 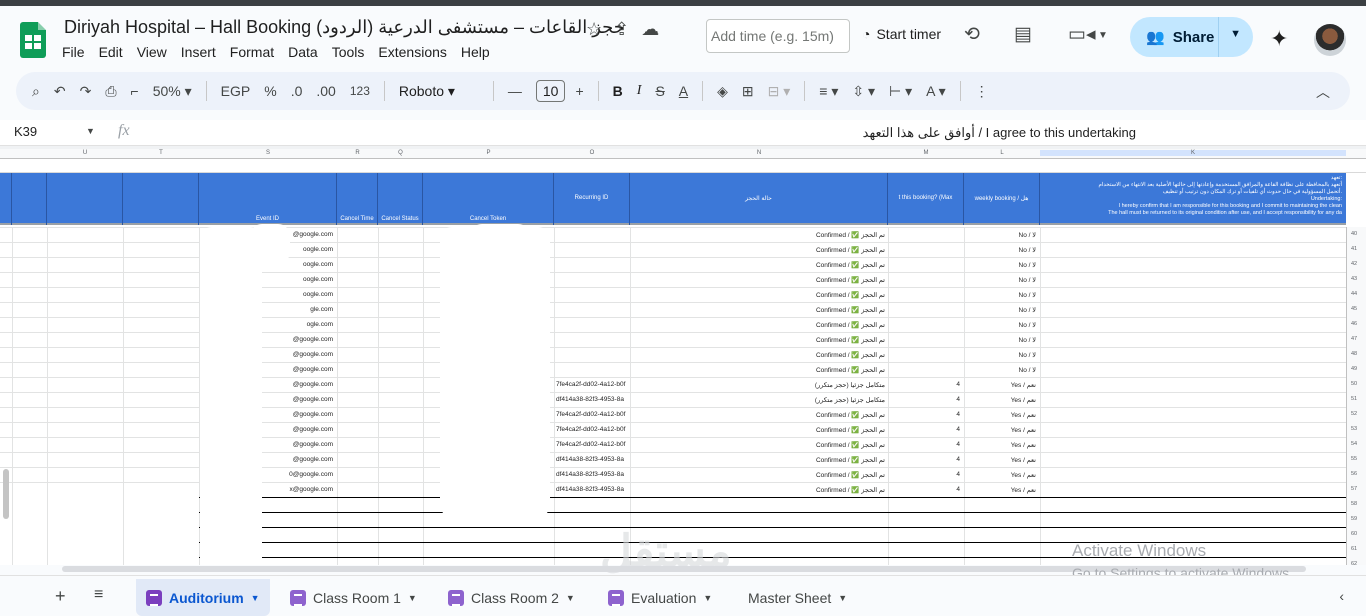 I want to click on italic-icon: I, so click(x=639, y=91).